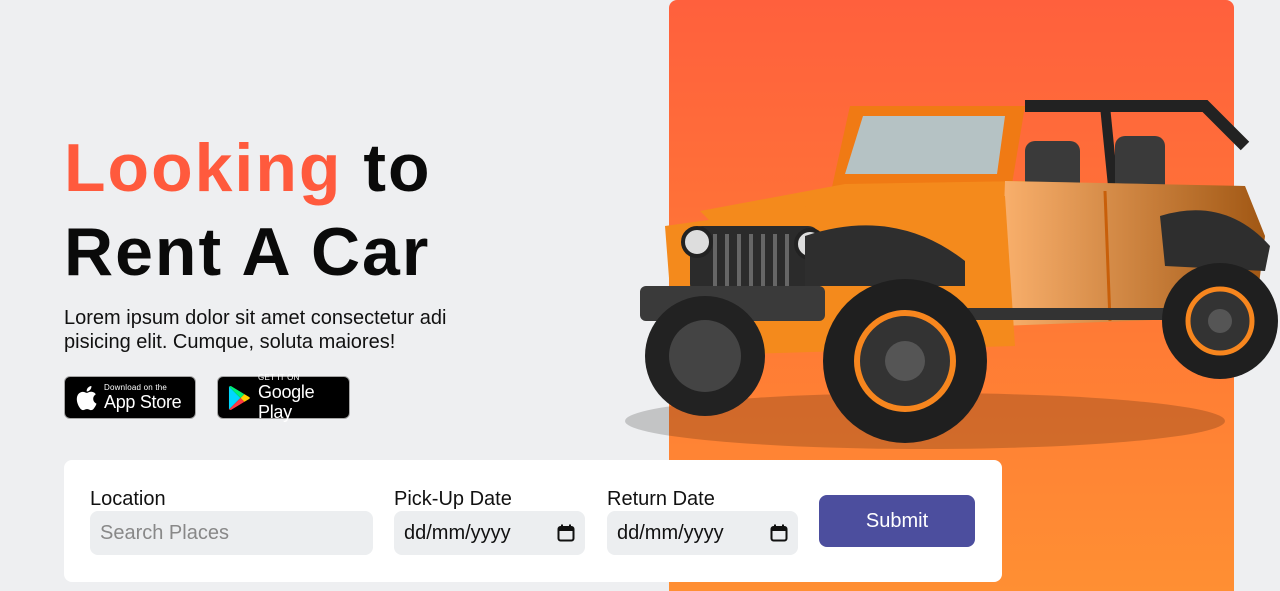 This screenshot has height=591, width=1280. I want to click on app-store-button: Download on the App Store, so click(130, 397).